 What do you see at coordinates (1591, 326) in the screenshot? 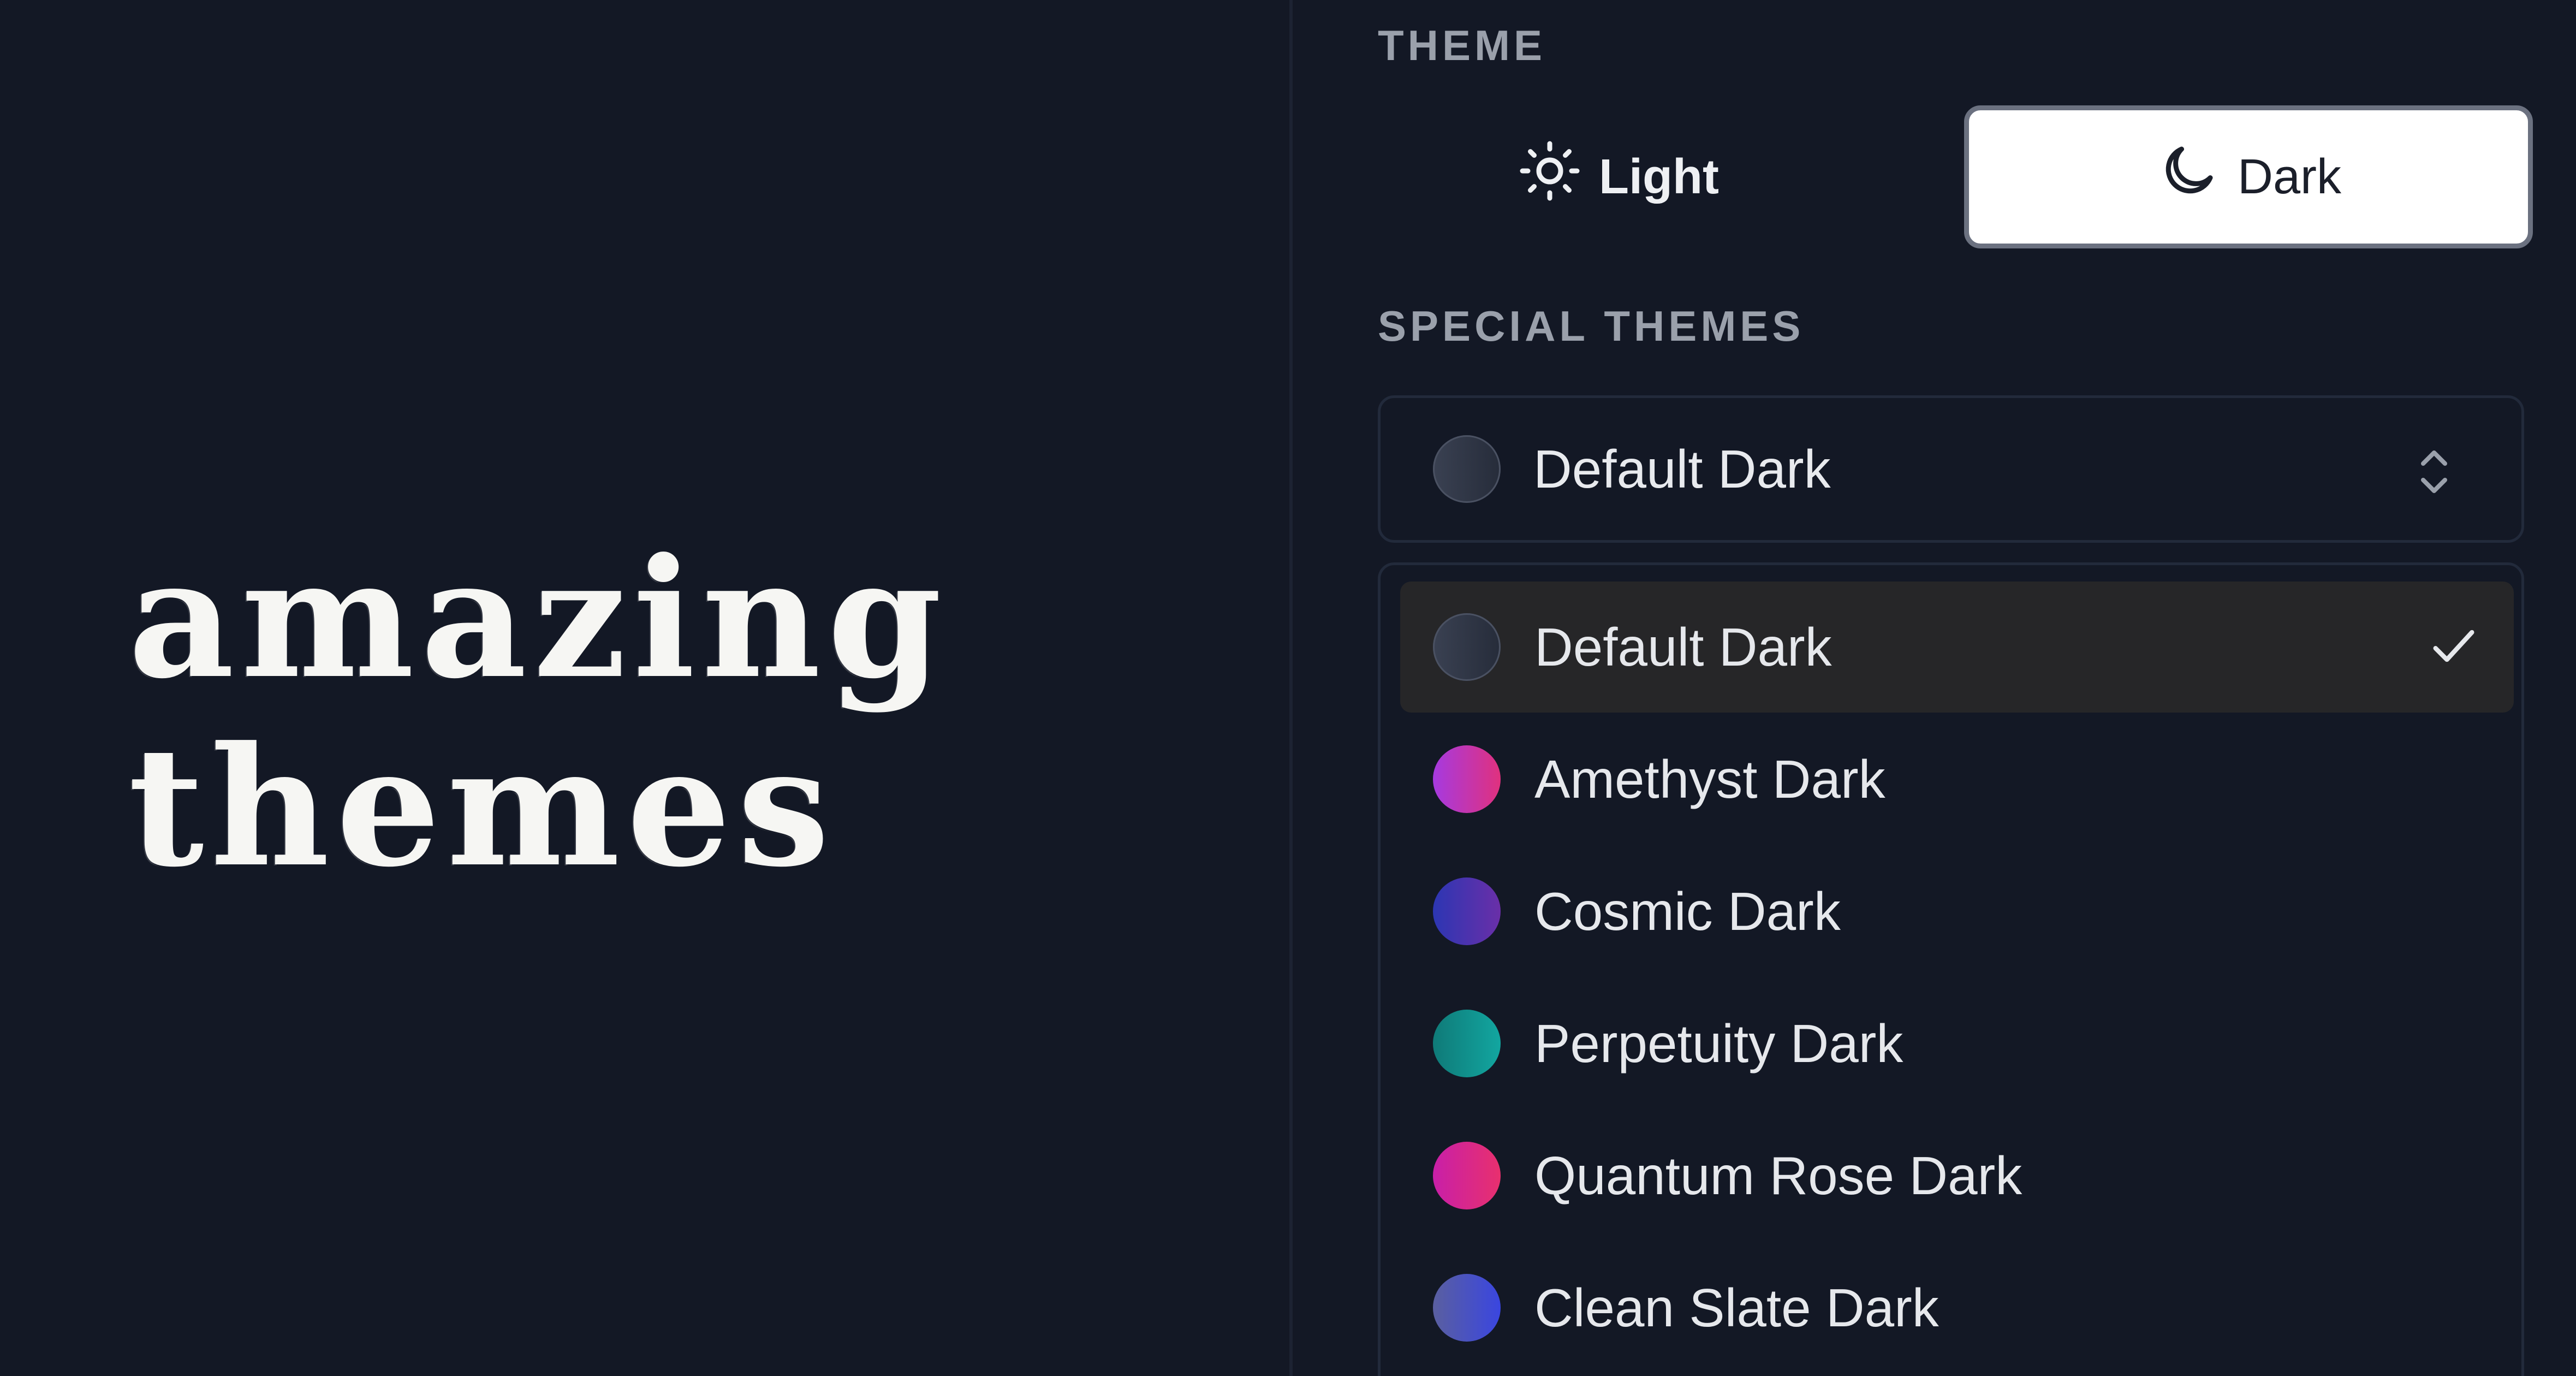
I see `special-themes-label: SPECIAL THEMES` at bounding box center [1591, 326].